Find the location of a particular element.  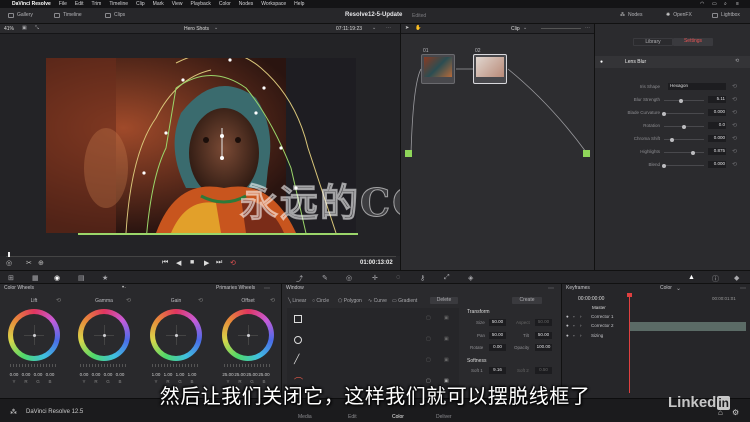

playhead is located at coordinates (9, 254).